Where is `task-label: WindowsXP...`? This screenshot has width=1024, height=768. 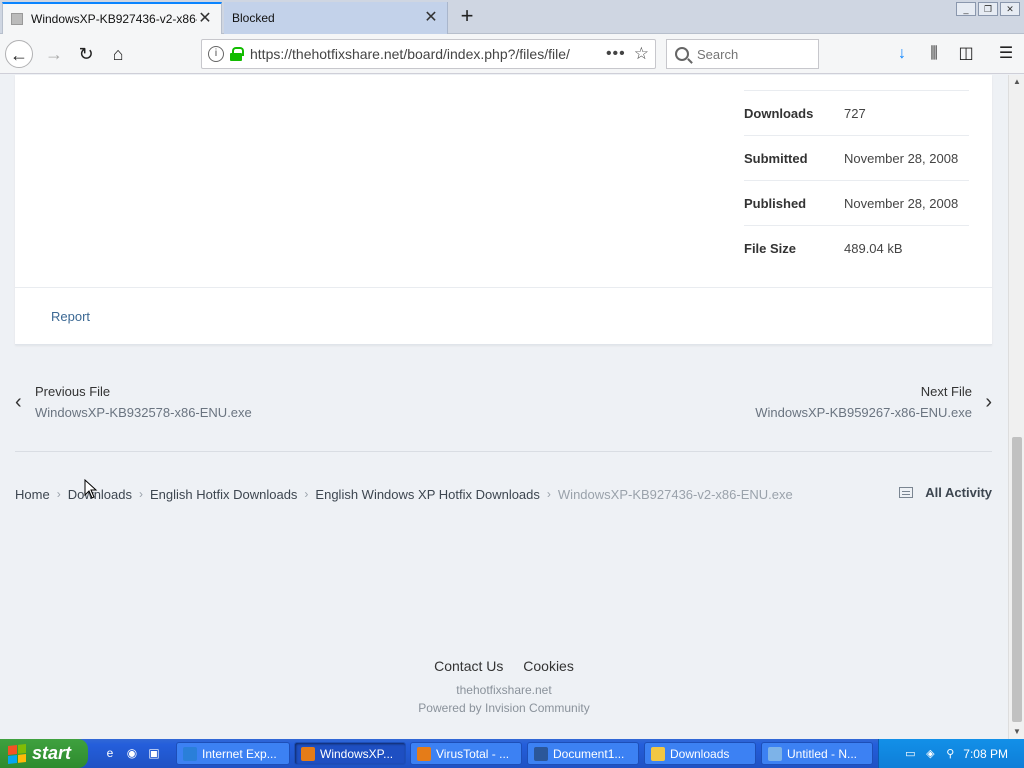 task-label: WindowsXP... is located at coordinates (357, 753).